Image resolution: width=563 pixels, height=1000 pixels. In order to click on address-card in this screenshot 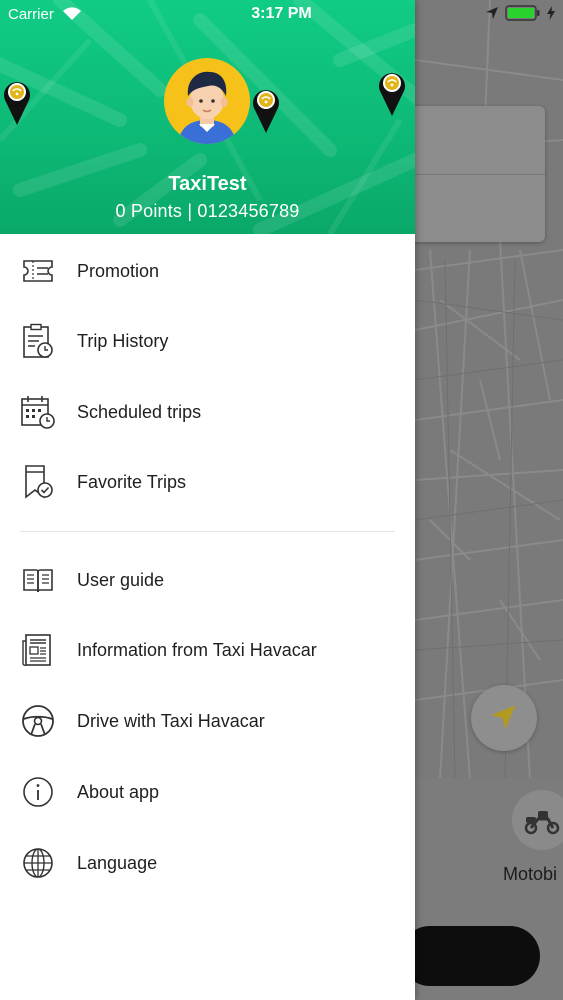, I will do `click(470, 174)`.